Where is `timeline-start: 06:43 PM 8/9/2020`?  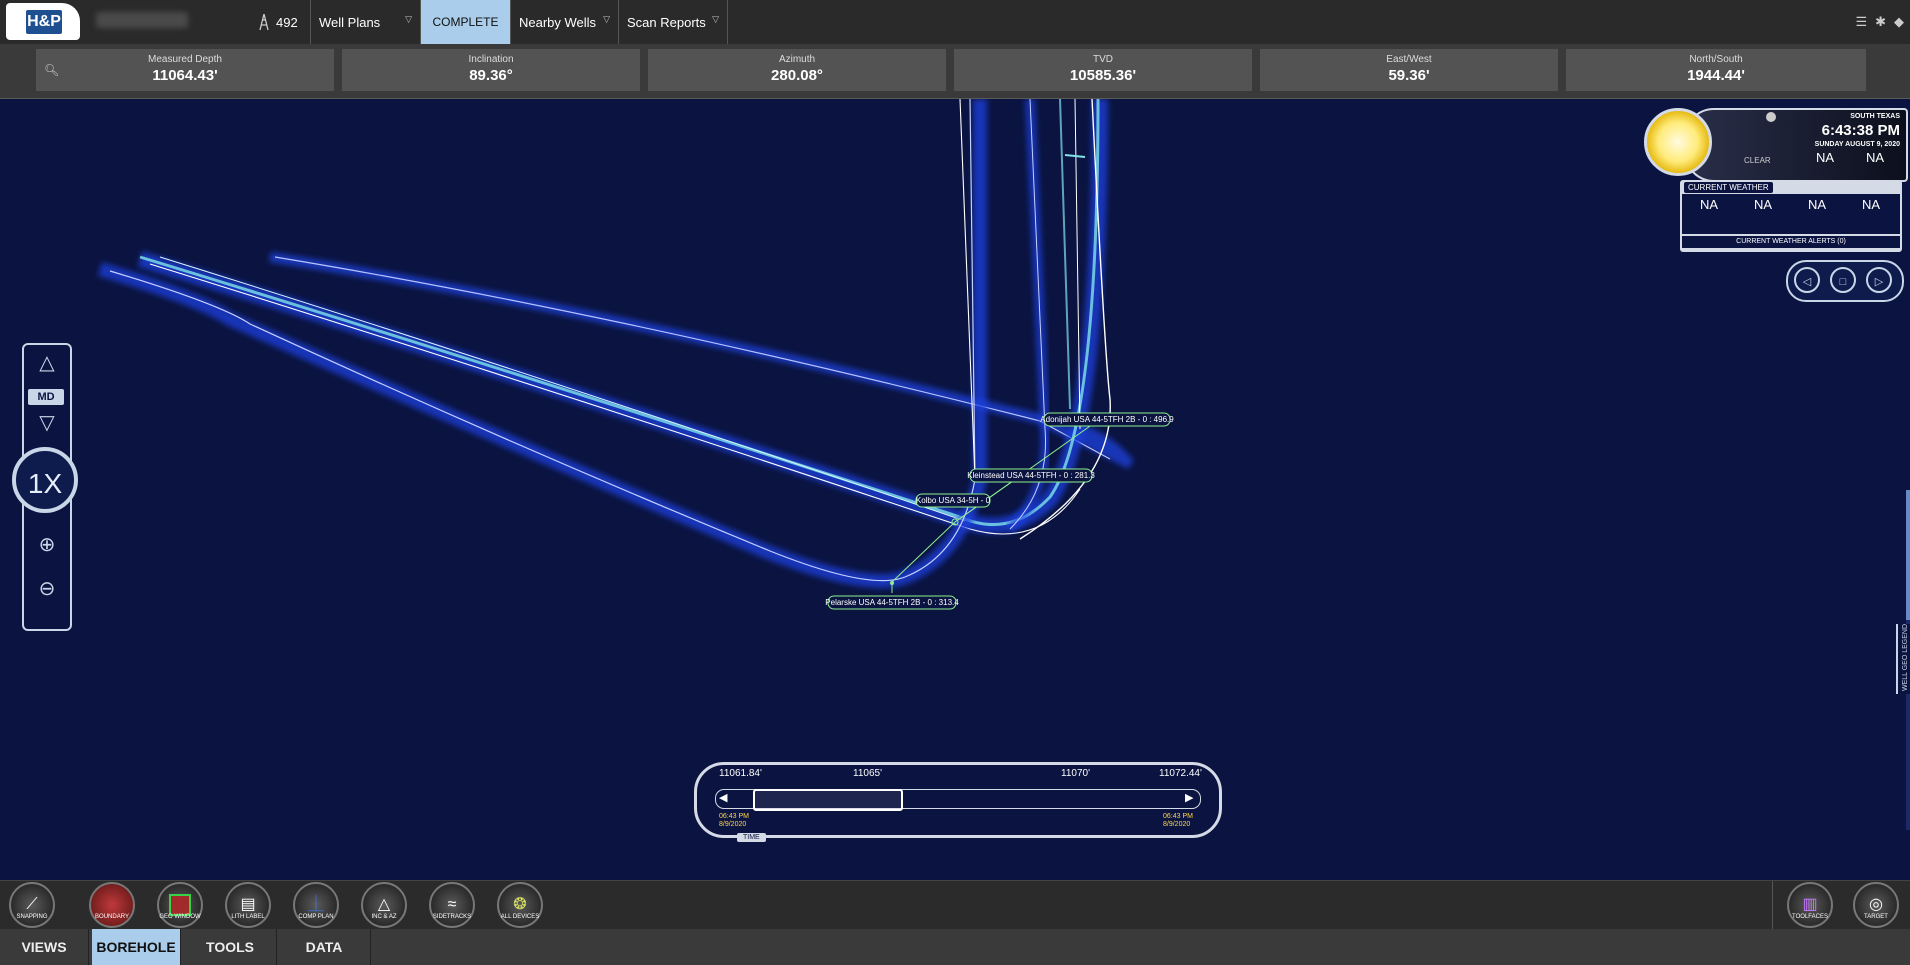
timeline-start: 06:43 PM 8/9/2020 is located at coordinates (734, 821).